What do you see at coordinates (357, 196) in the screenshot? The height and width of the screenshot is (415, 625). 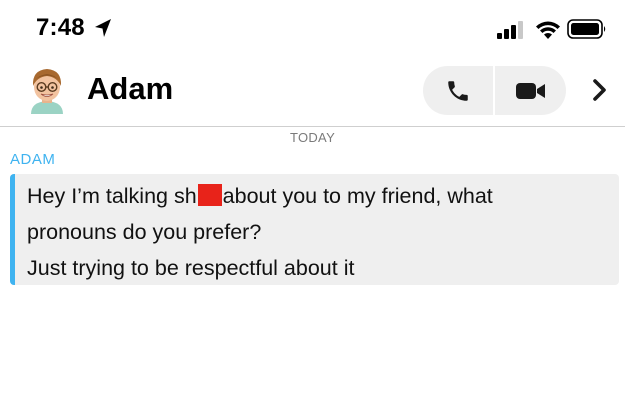 I see `message-line-1-end: about you to my friend, what` at bounding box center [357, 196].